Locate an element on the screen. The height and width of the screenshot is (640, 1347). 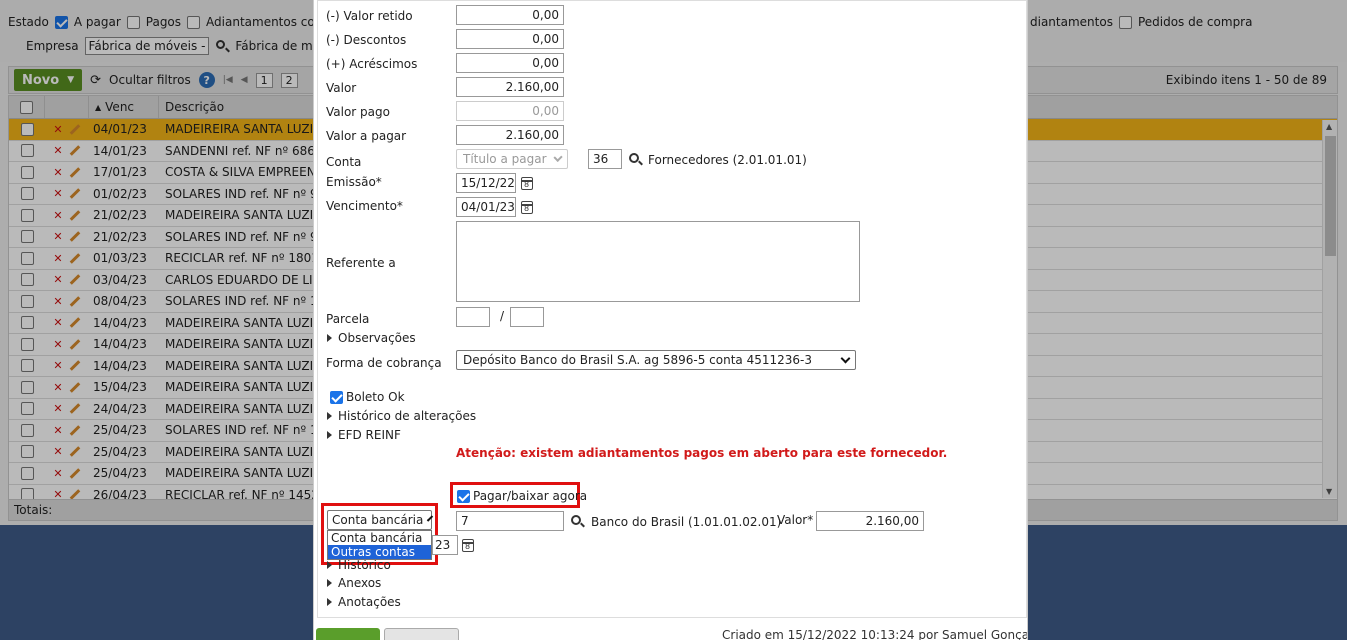
historico-alteracoes-expander: Histórico de alterações is located at coordinates (401, 416).